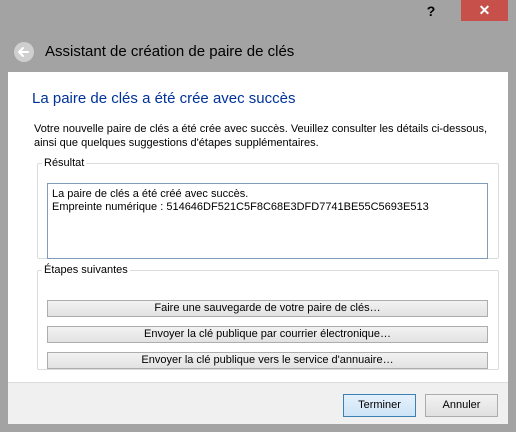 The width and height of the screenshot is (516, 432). Describe the element at coordinates (484, 10) in the screenshot. I see `close-button: ✕` at that location.